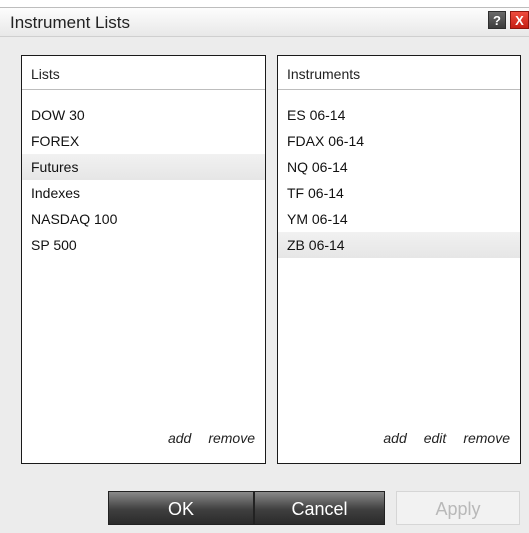 Image resolution: width=529 pixels, height=533 pixels. Describe the element at coordinates (70, 22) in the screenshot. I see `window-title: Instrument Lists` at that location.